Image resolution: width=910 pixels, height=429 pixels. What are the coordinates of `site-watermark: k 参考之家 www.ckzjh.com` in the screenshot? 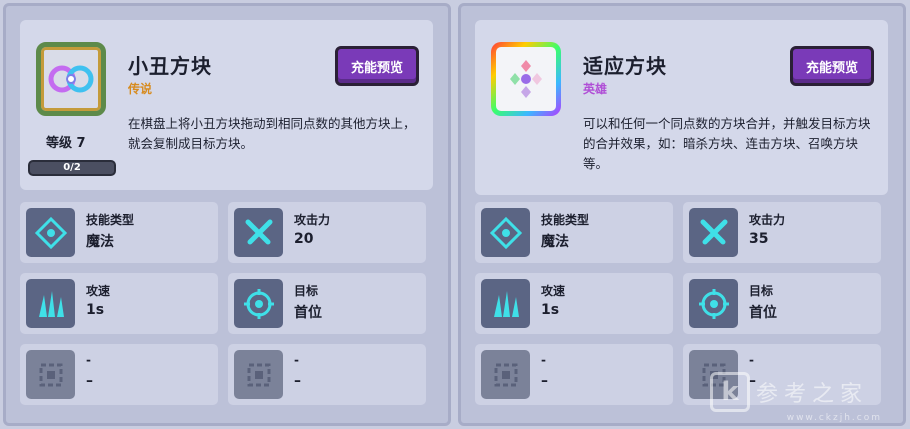 It's located at (805, 396).